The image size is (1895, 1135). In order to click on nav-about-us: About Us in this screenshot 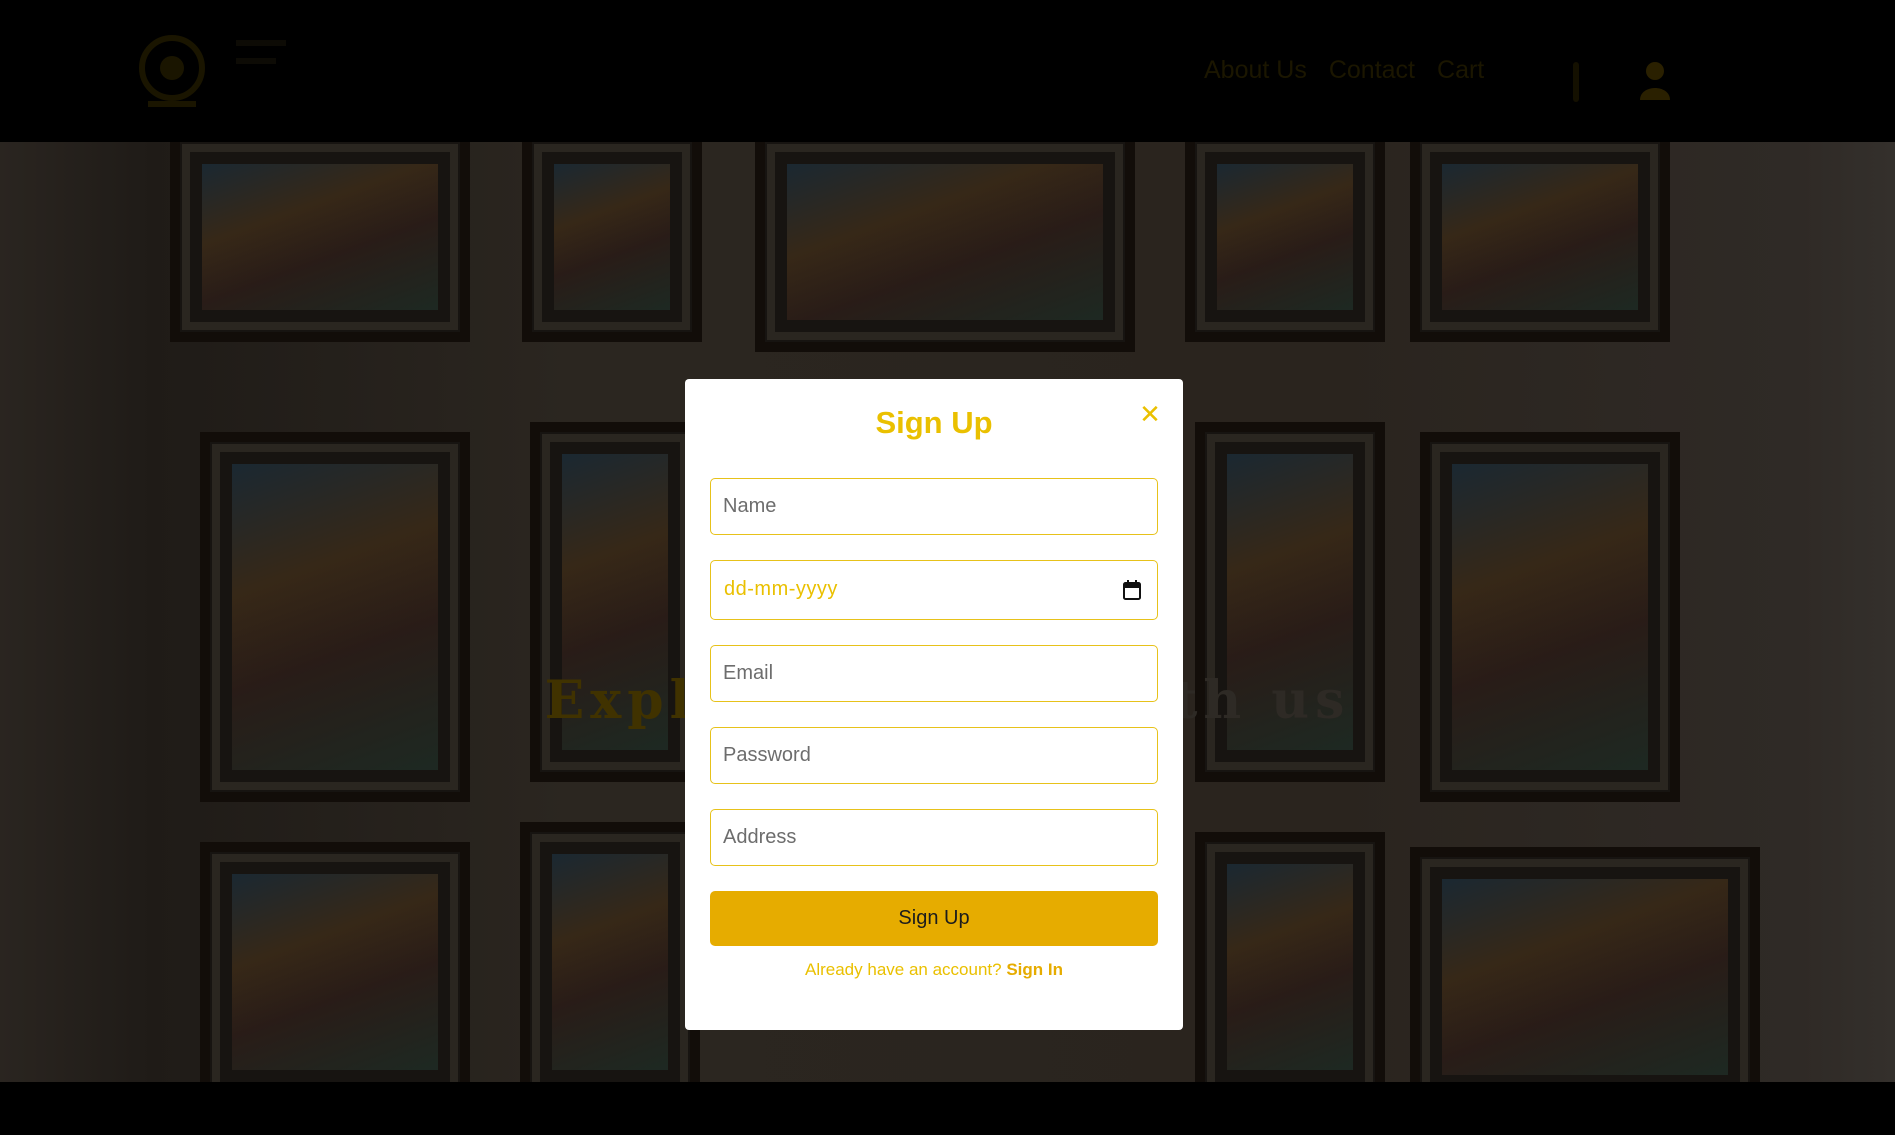, I will do `click(1255, 70)`.